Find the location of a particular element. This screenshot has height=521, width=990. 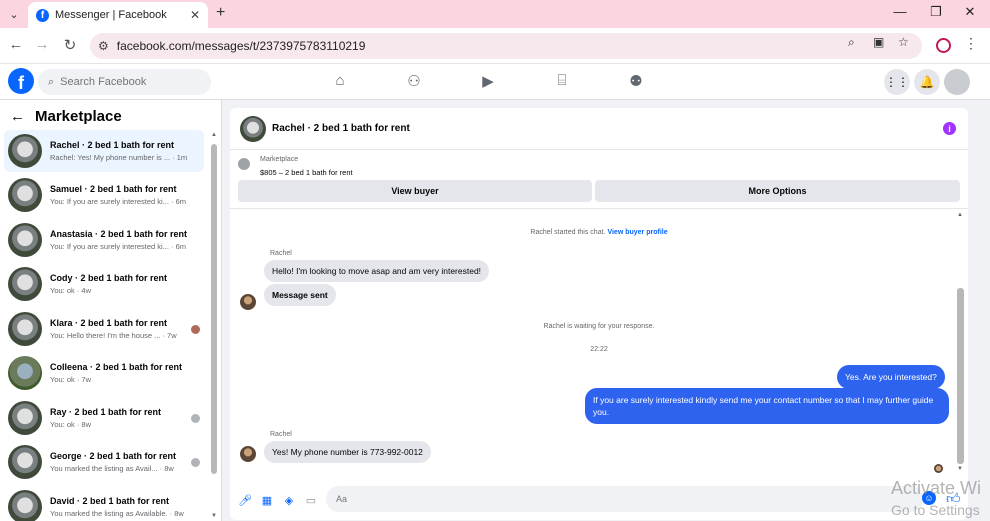

search-icon: ⌕ is located at coordinates (51, 81).